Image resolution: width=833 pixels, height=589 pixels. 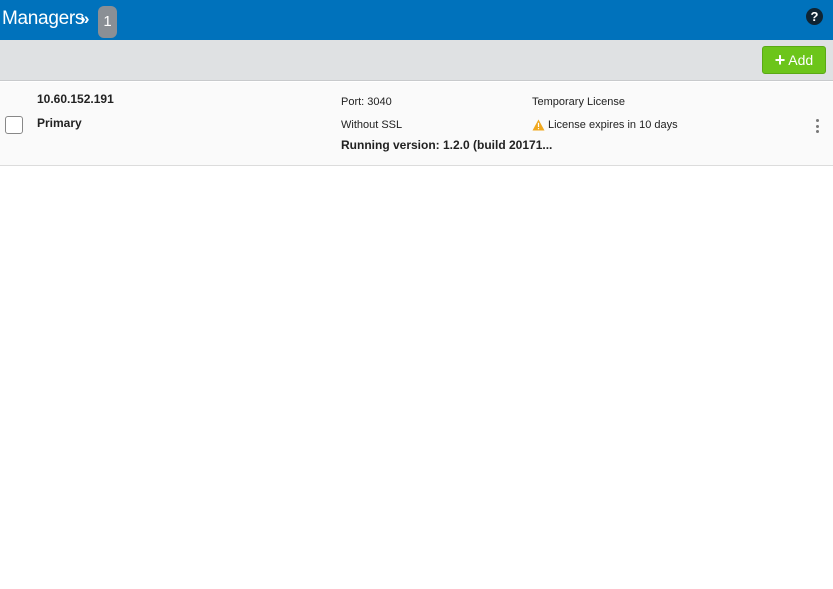 What do you see at coordinates (366, 102) in the screenshot?
I see `manager-port: Port: 3040` at bounding box center [366, 102].